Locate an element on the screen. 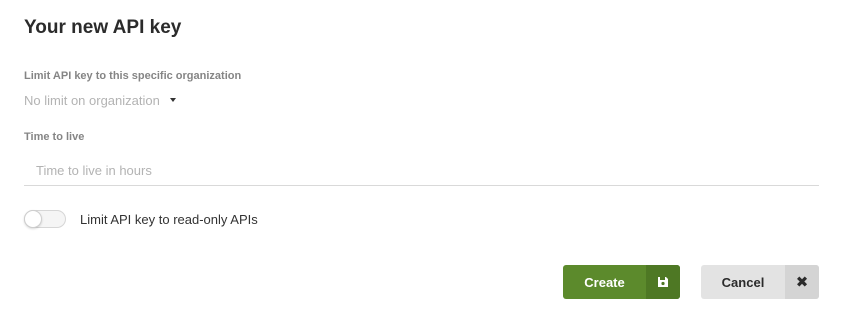 The width and height of the screenshot is (842, 318). ttl-label: Time to live is located at coordinates (54, 137).